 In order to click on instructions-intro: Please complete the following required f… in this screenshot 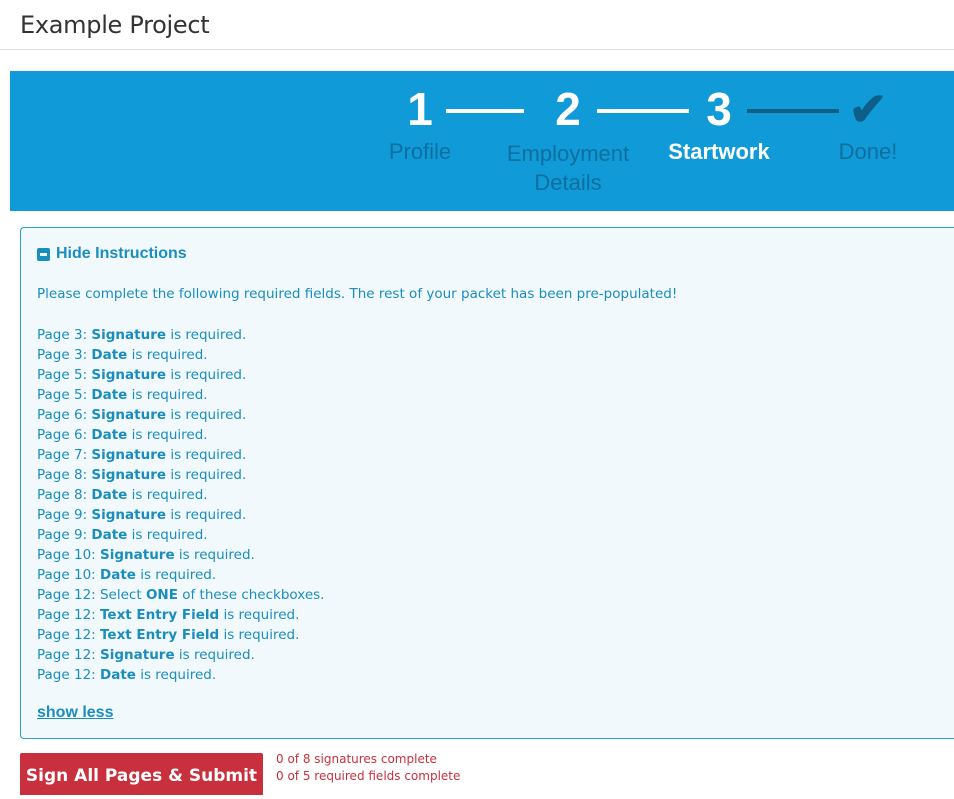, I will do `click(357, 294)`.